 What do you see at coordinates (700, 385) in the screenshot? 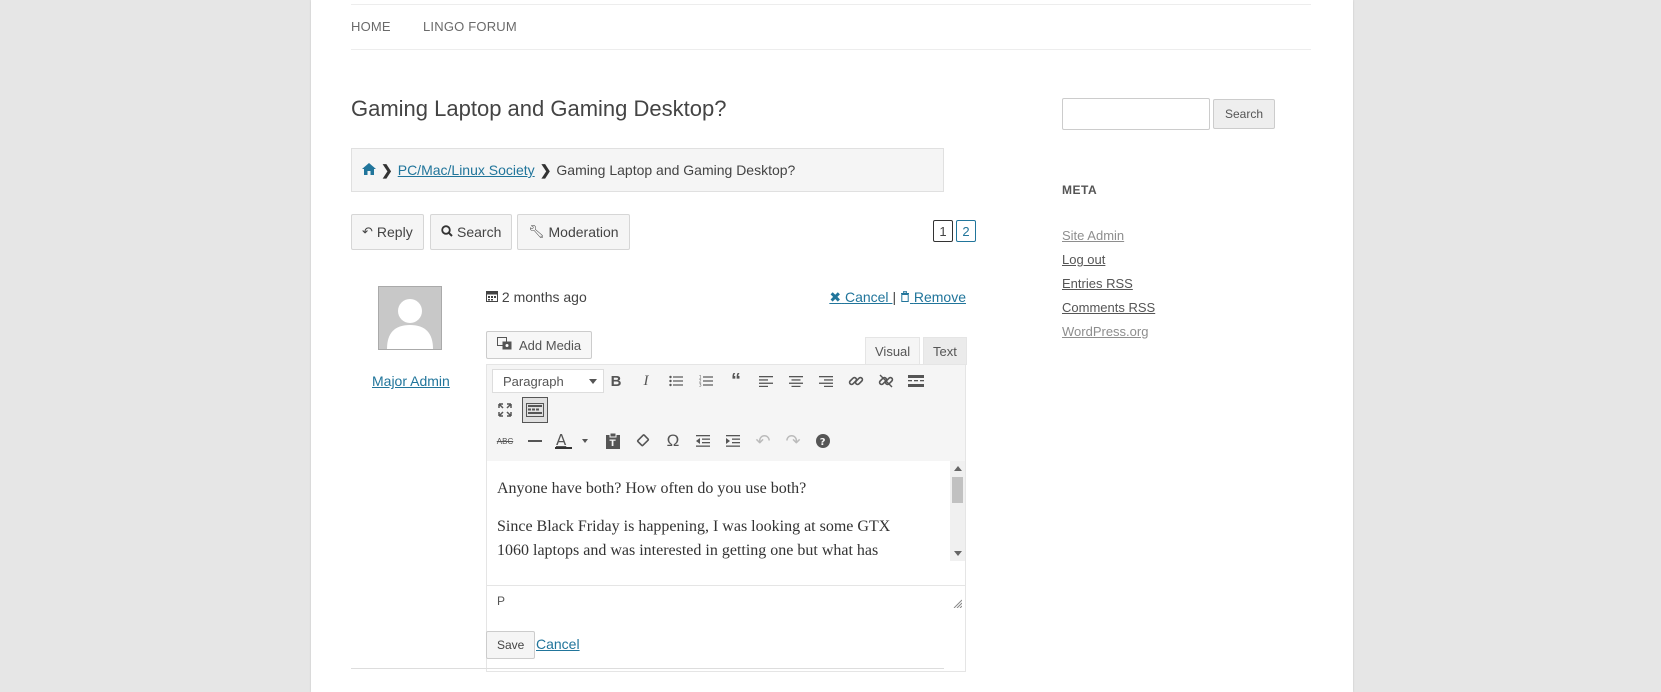
I see `svg-text: 3` at bounding box center [700, 385].